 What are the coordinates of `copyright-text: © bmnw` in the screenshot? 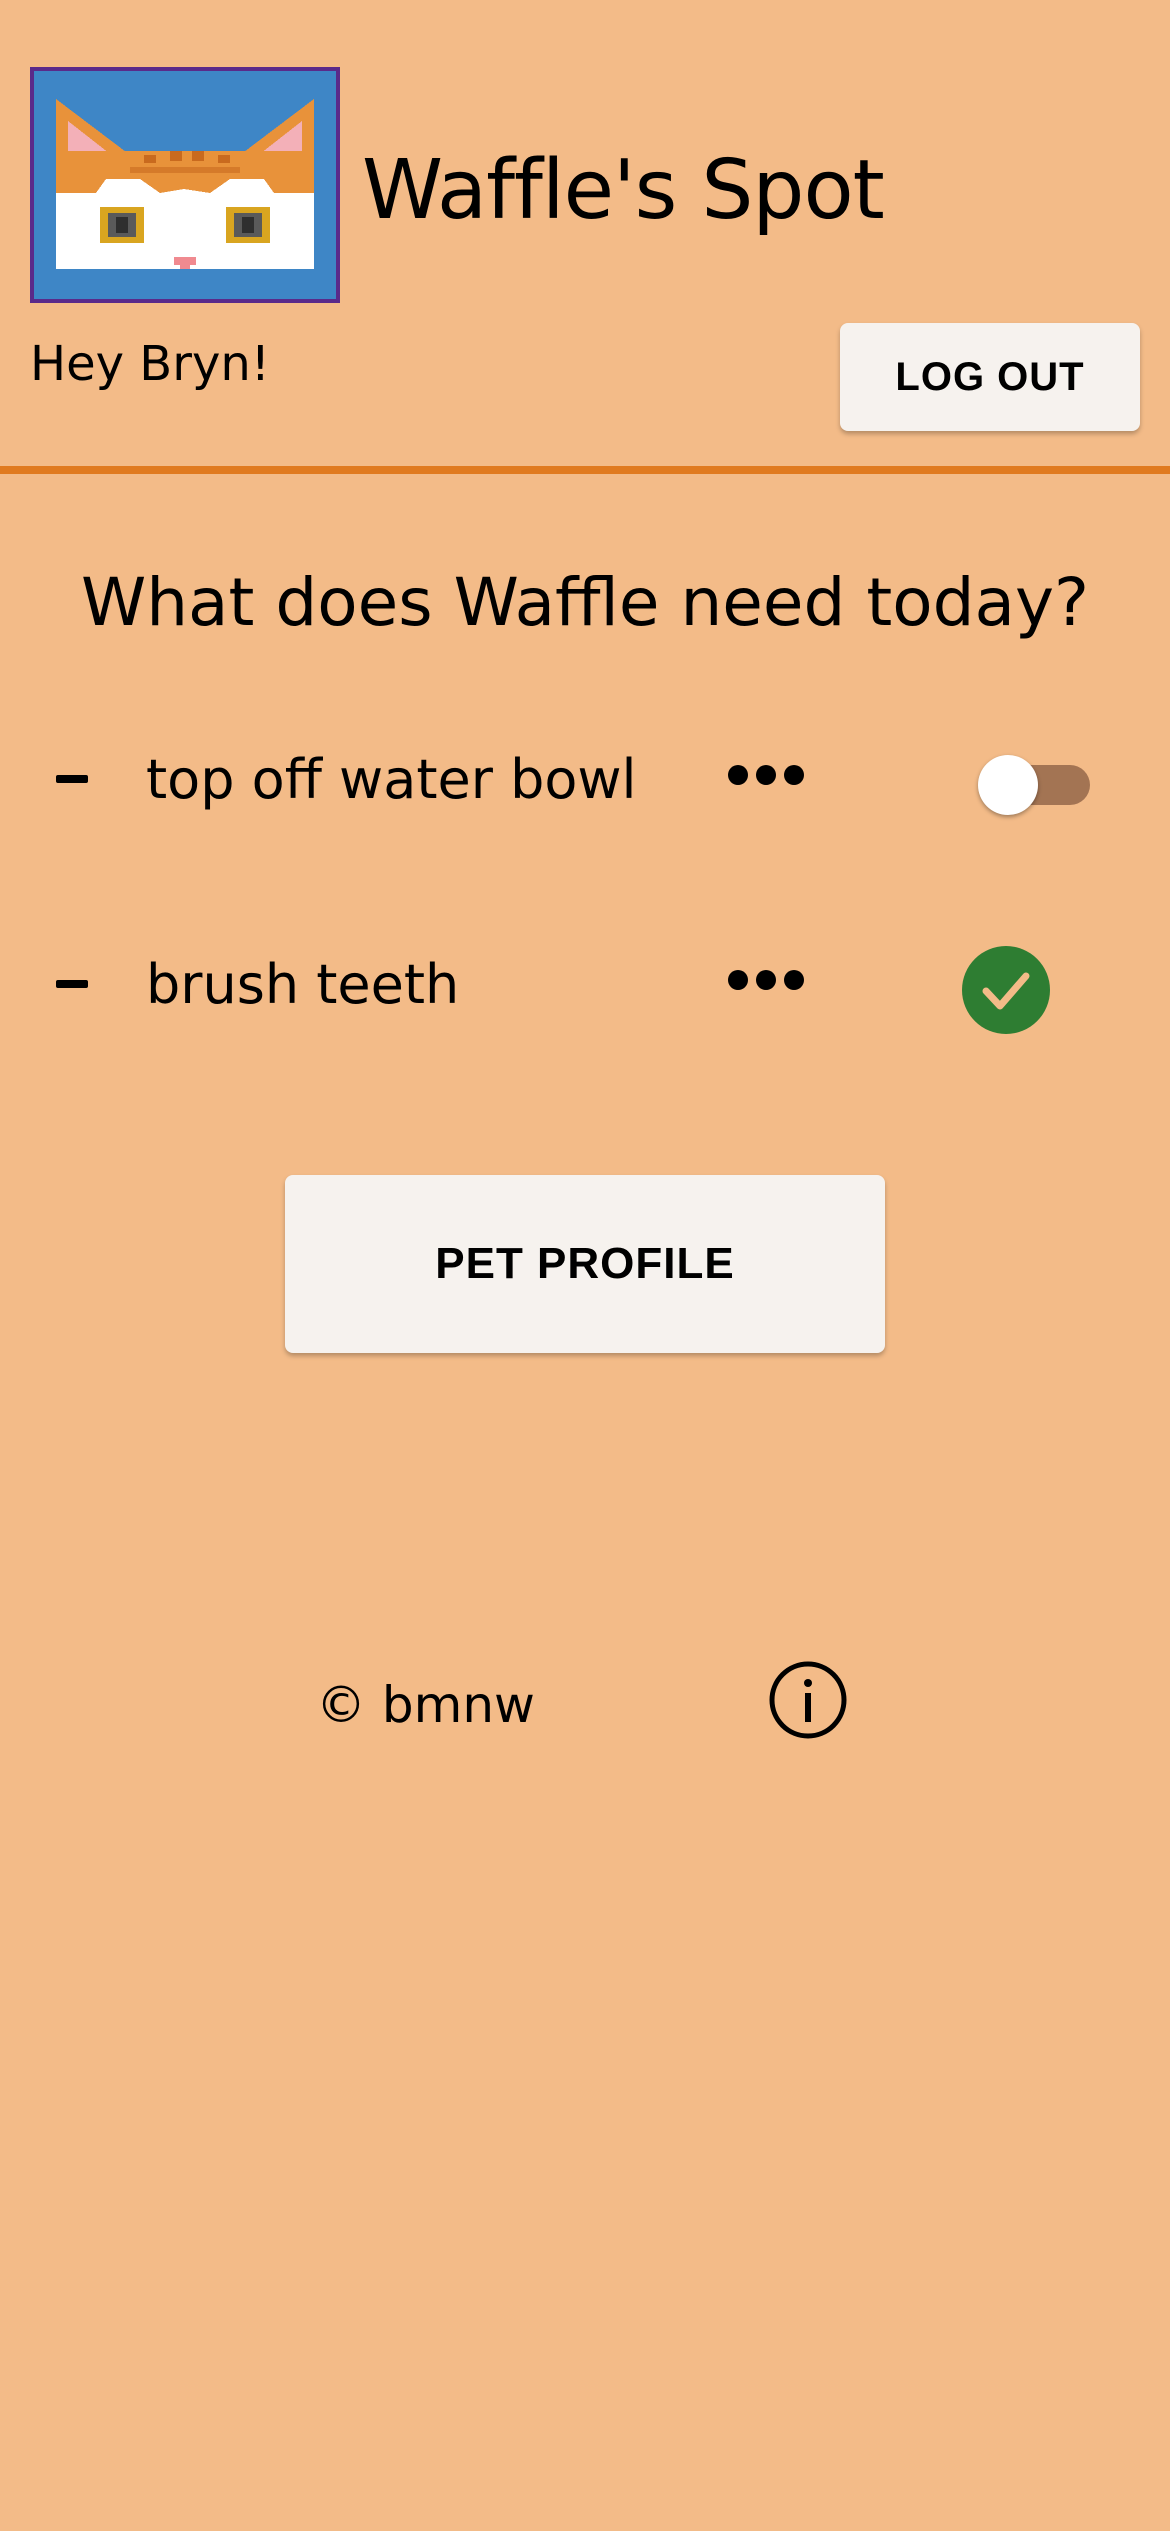 It's located at (425, 1705).